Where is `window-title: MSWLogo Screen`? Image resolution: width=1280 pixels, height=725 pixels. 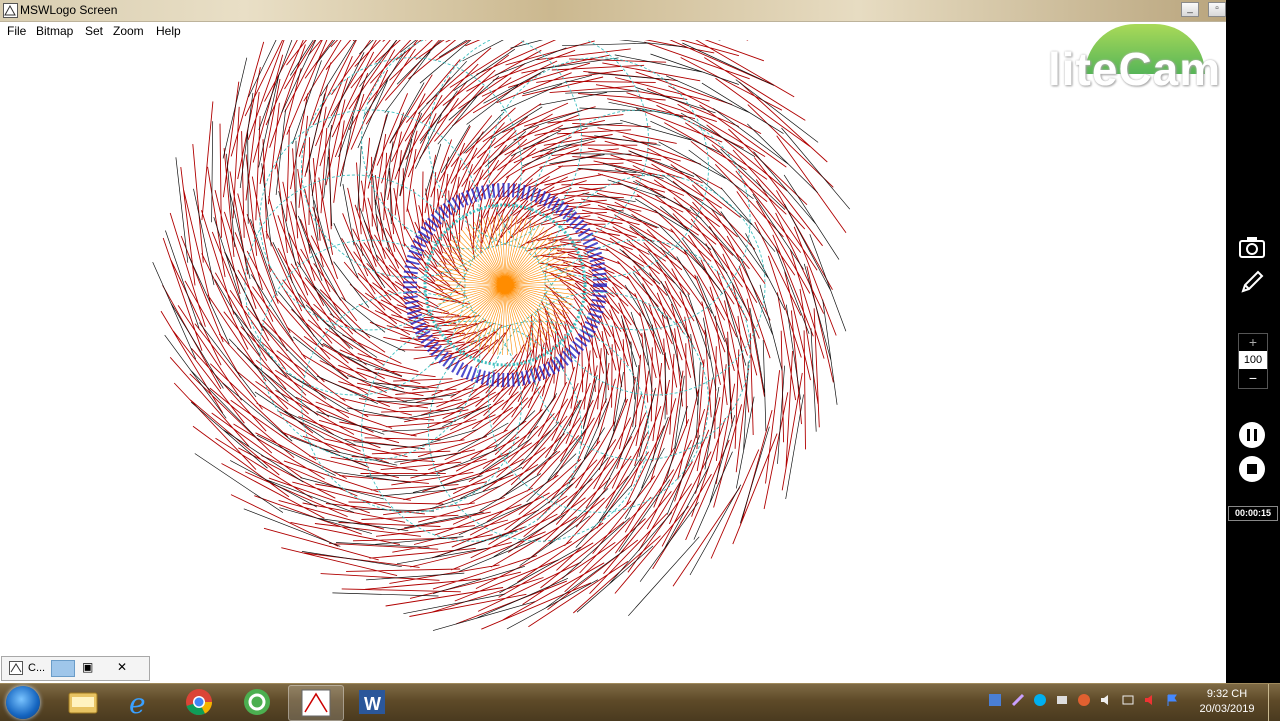
window-title: MSWLogo Screen is located at coordinates (69, 10).